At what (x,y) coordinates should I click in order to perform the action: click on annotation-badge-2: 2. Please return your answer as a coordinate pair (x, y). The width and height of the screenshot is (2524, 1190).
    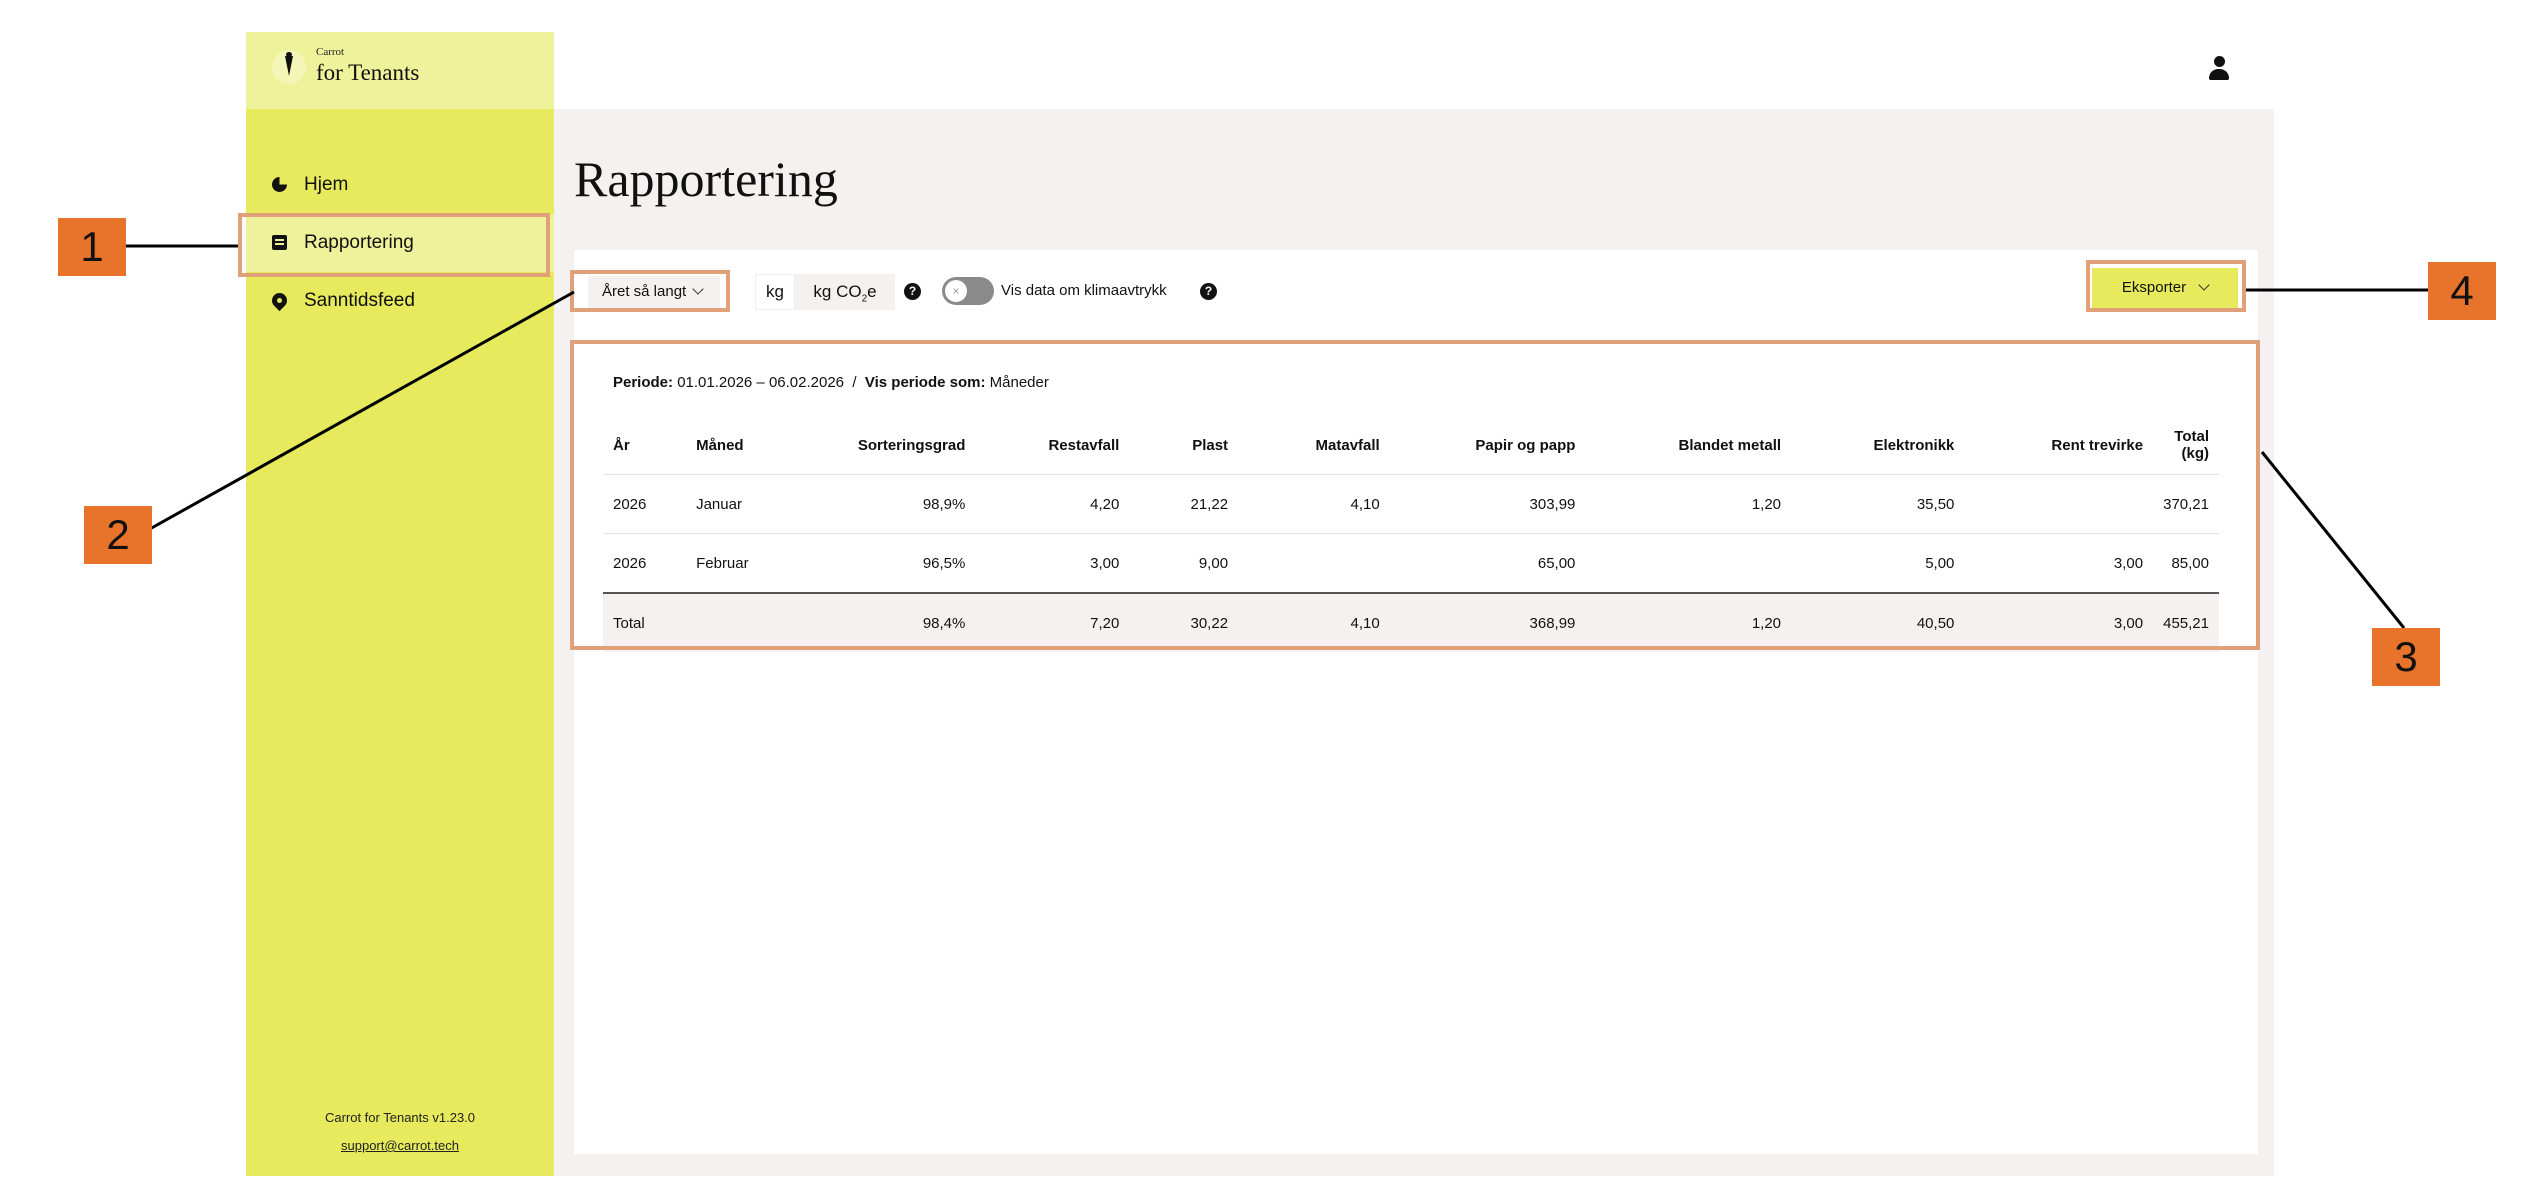
    Looking at the image, I should click on (118, 535).